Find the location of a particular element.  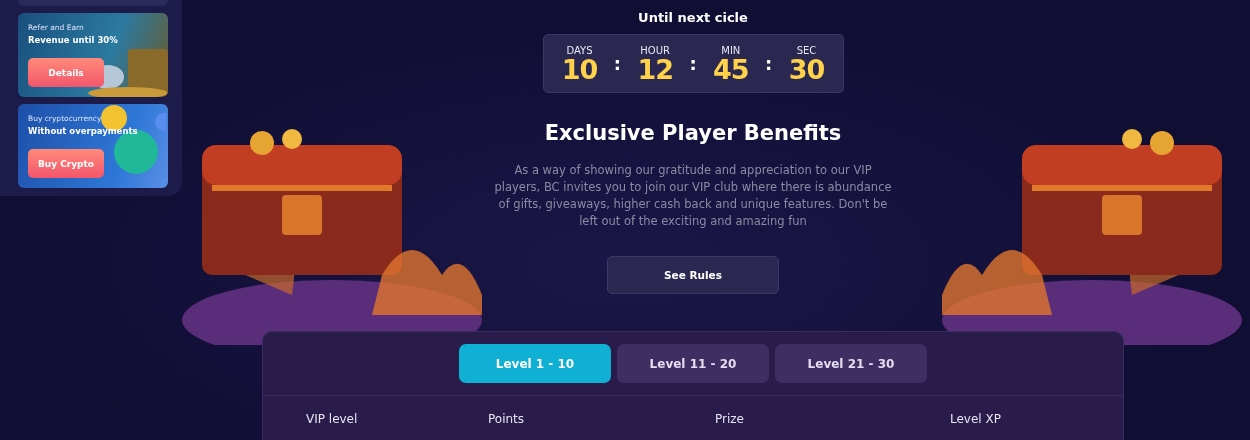

see-rules-button: See Rules is located at coordinates (693, 275).